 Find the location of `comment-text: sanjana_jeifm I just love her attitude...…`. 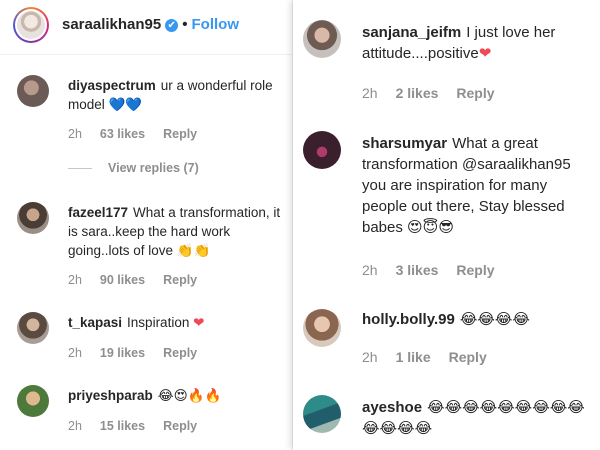

comment-text: sanjana_jeifm I just love her attitude...… is located at coordinates (459, 43).